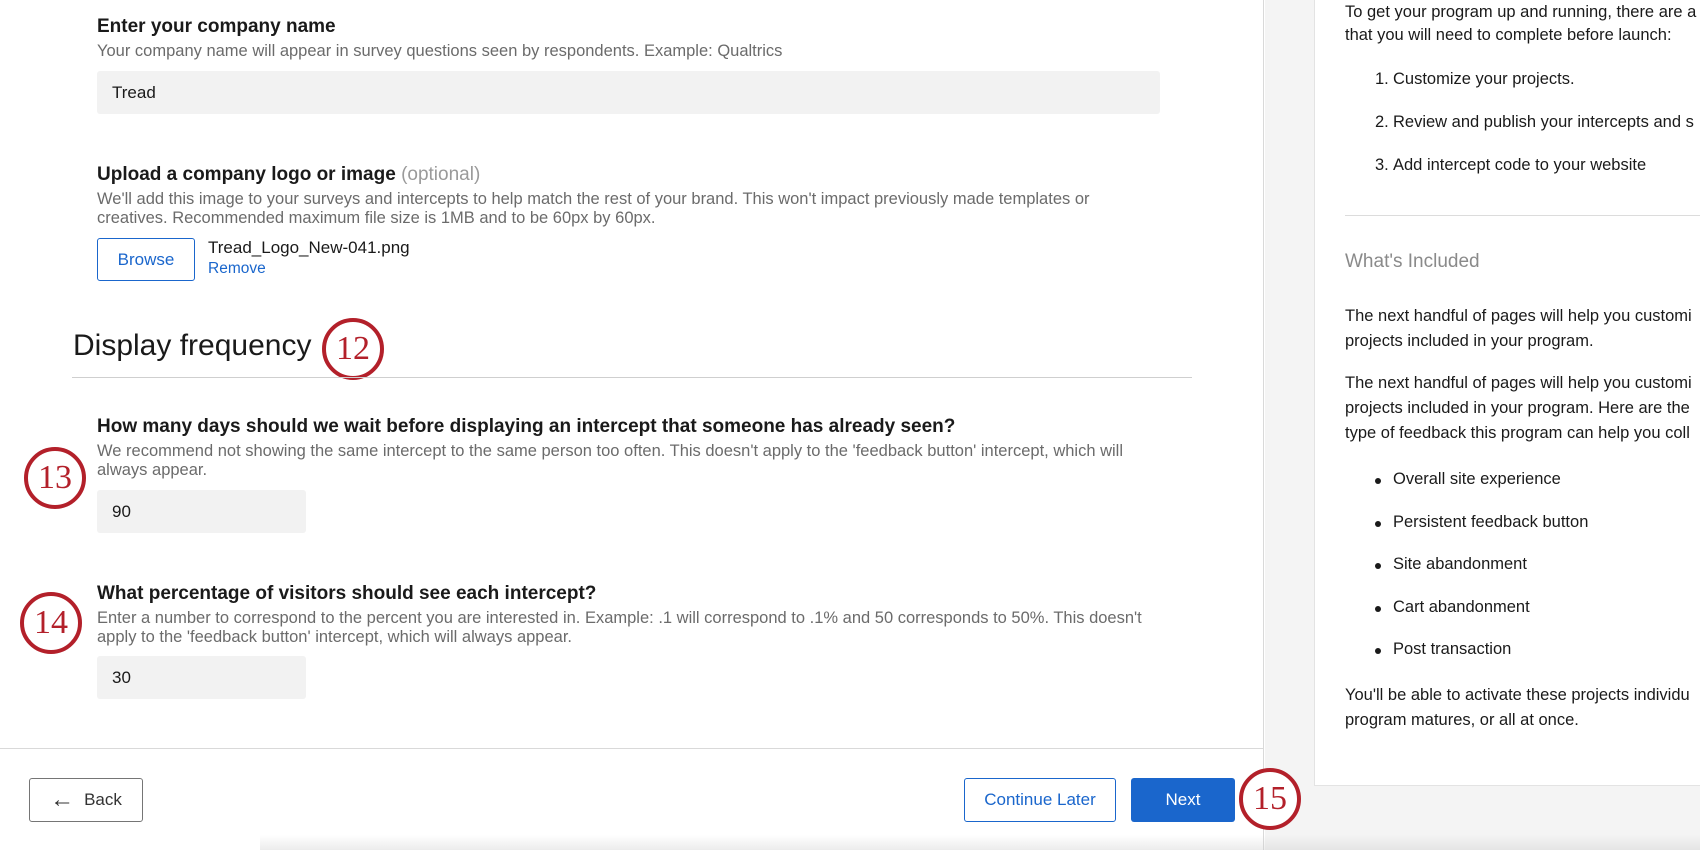 This screenshot has width=1700, height=850. What do you see at coordinates (1522, 215) in the screenshot?
I see `panel-divider` at bounding box center [1522, 215].